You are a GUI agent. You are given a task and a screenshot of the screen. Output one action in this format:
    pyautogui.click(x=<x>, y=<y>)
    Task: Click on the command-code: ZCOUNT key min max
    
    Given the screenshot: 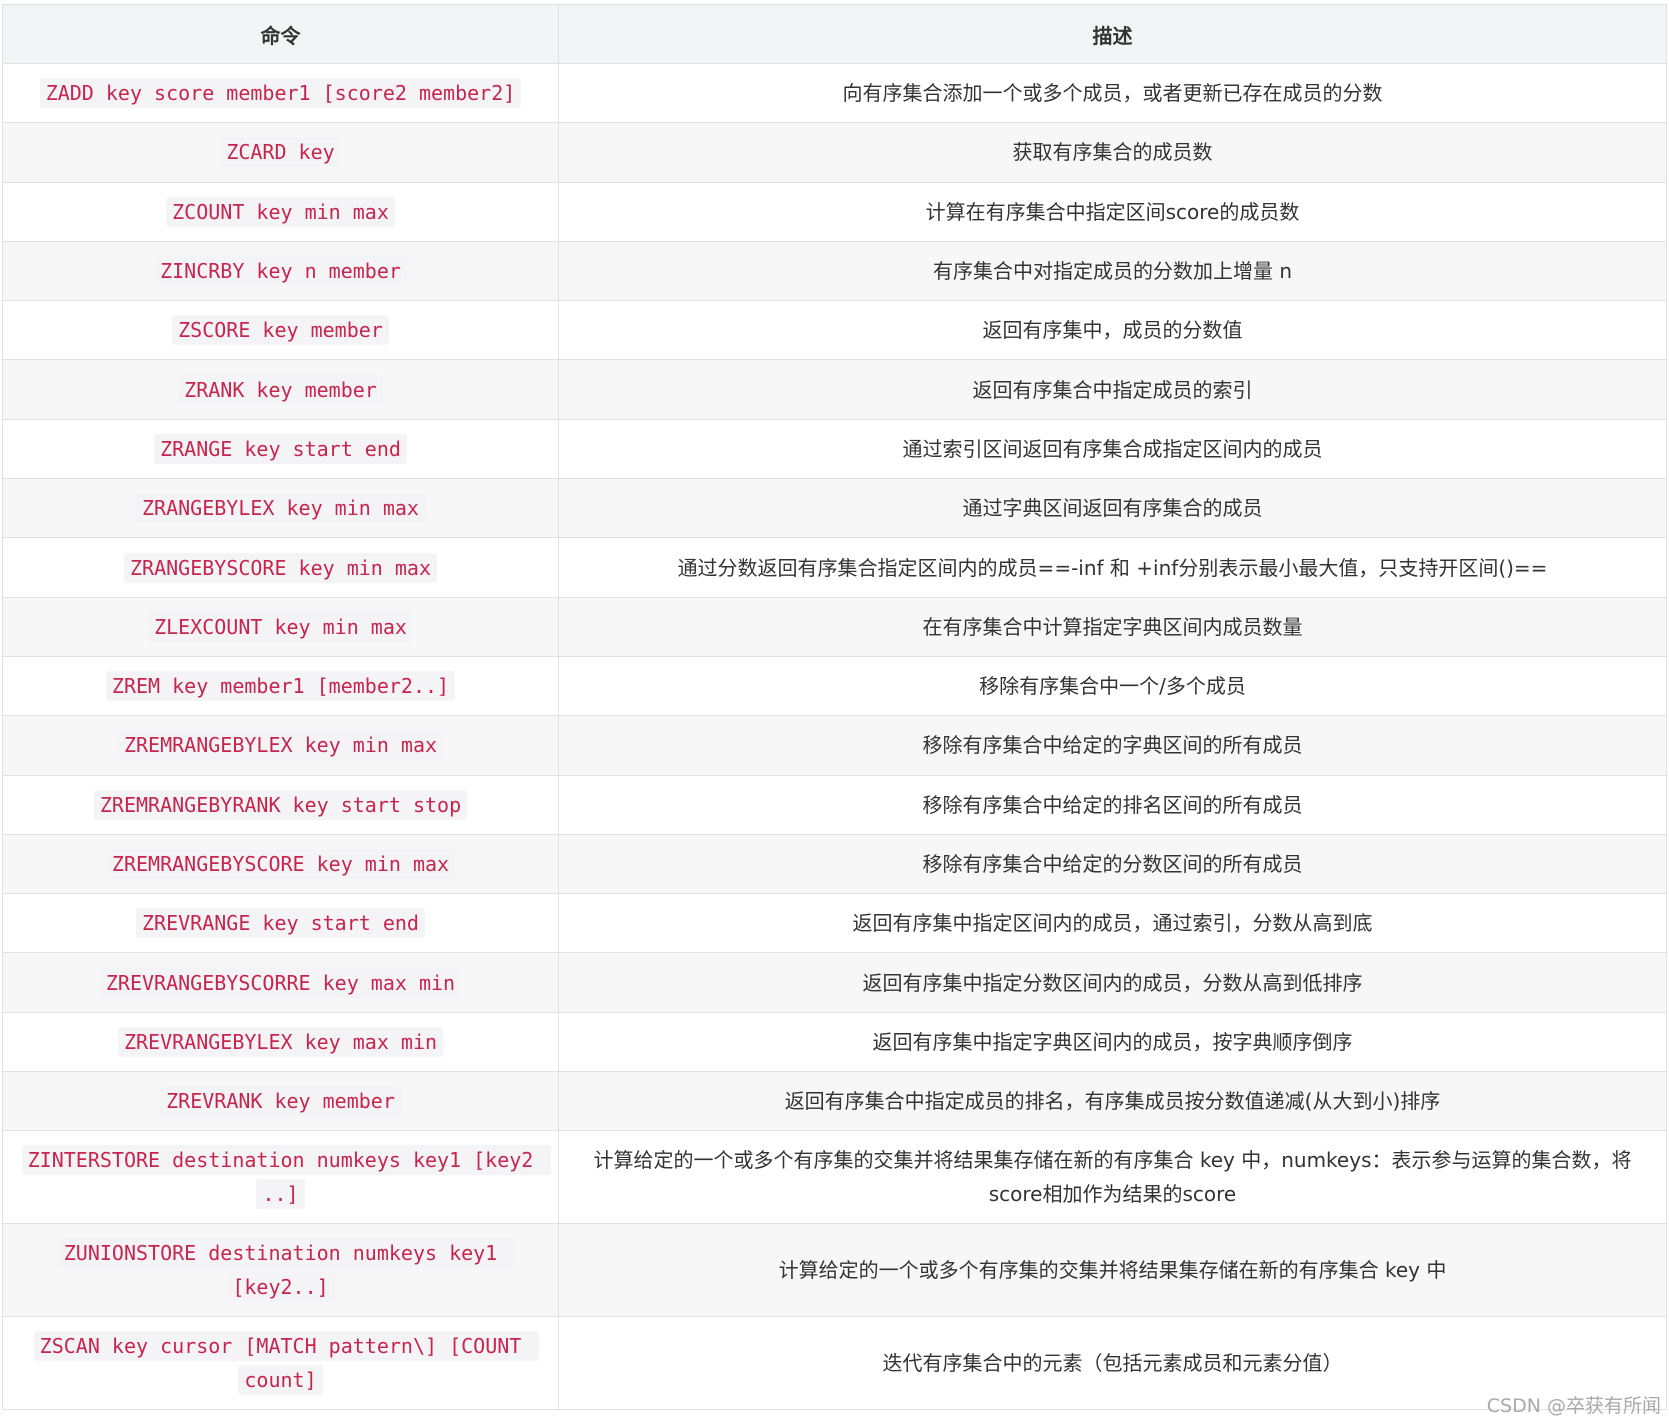 What is the action you would take?
    pyautogui.click(x=280, y=211)
    